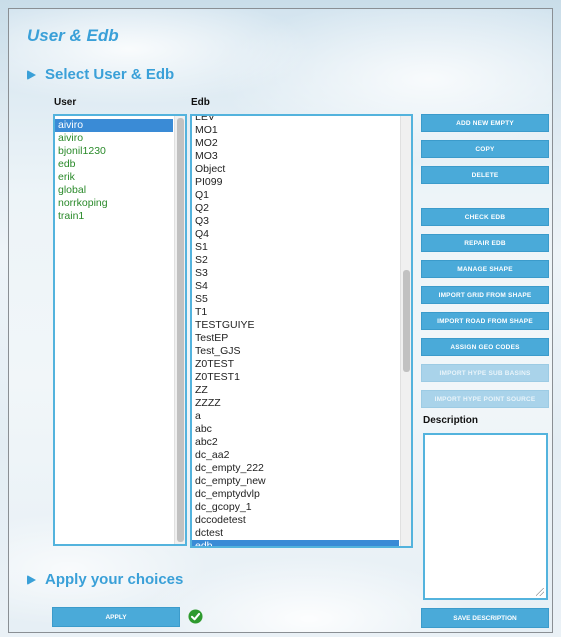 This screenshot has height=637, width=561. Describe the element at coordinates (114, 579) in the screenshot. I see `section-apply-label: Apply your choices` at that location.